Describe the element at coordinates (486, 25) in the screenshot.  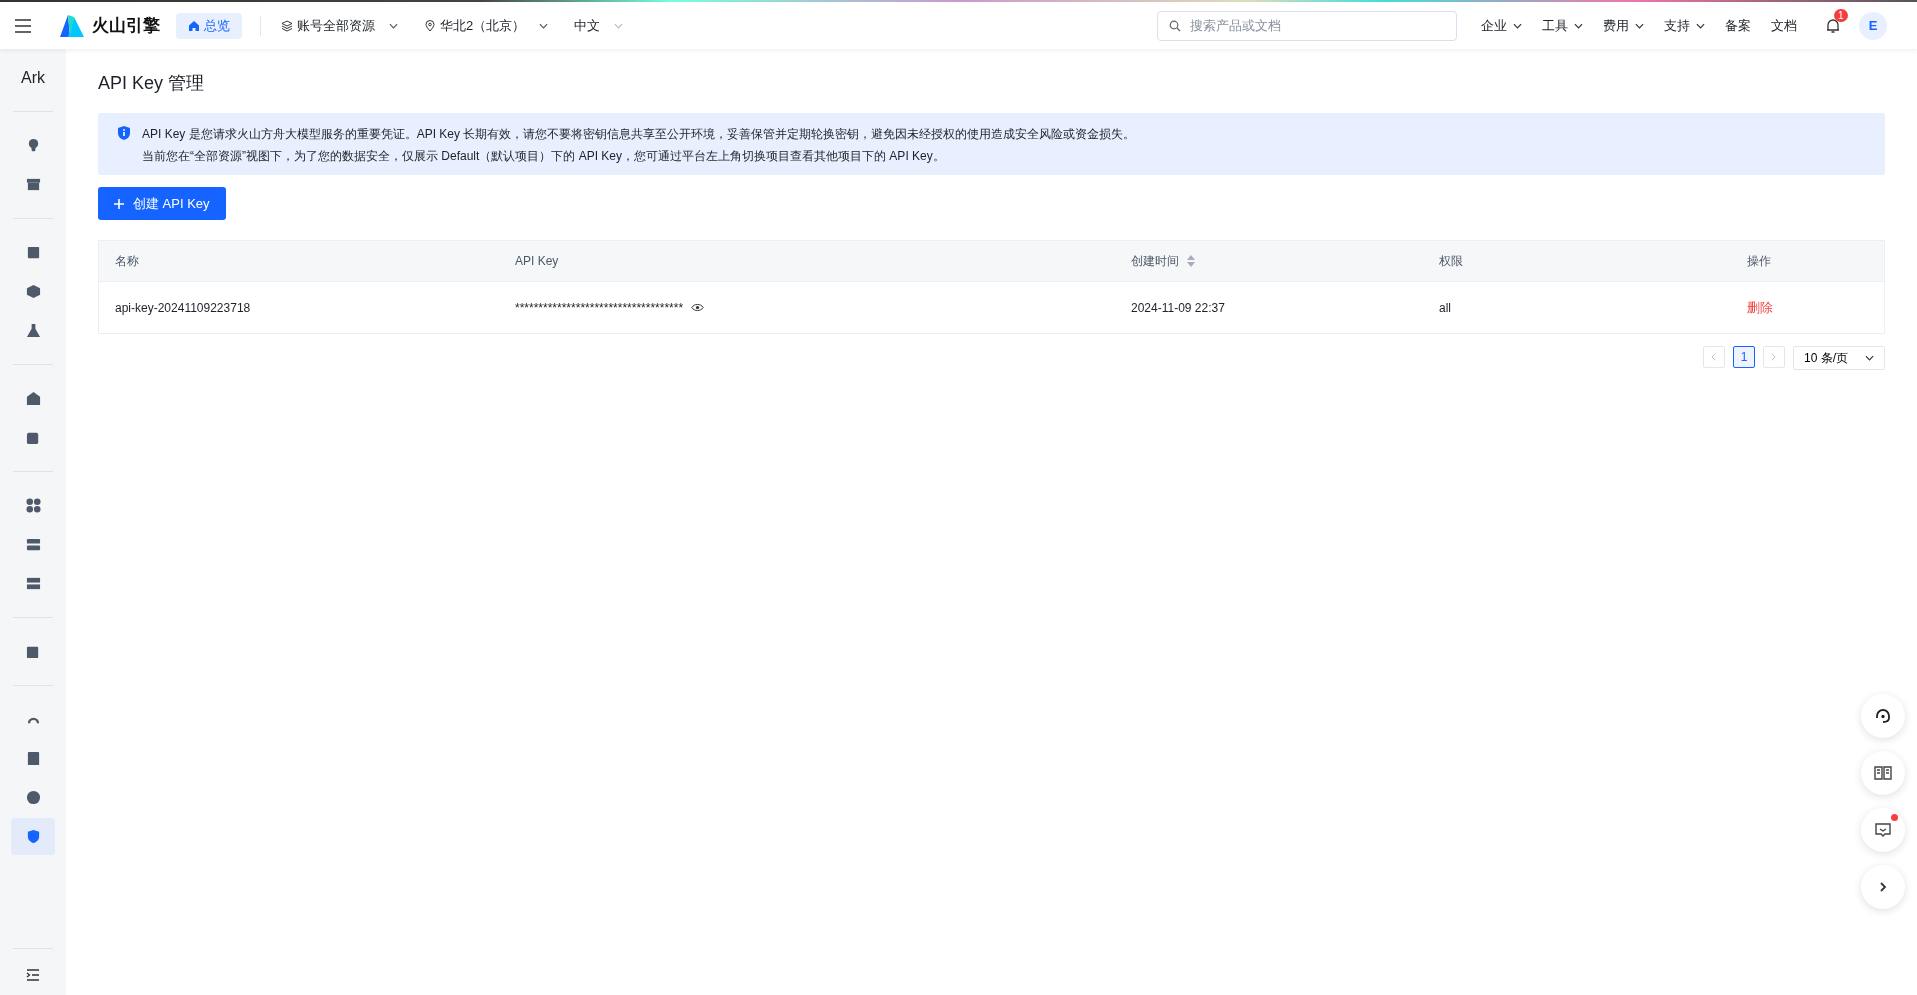
I see `selector-dropdown: 华北2（北京）` at that location.